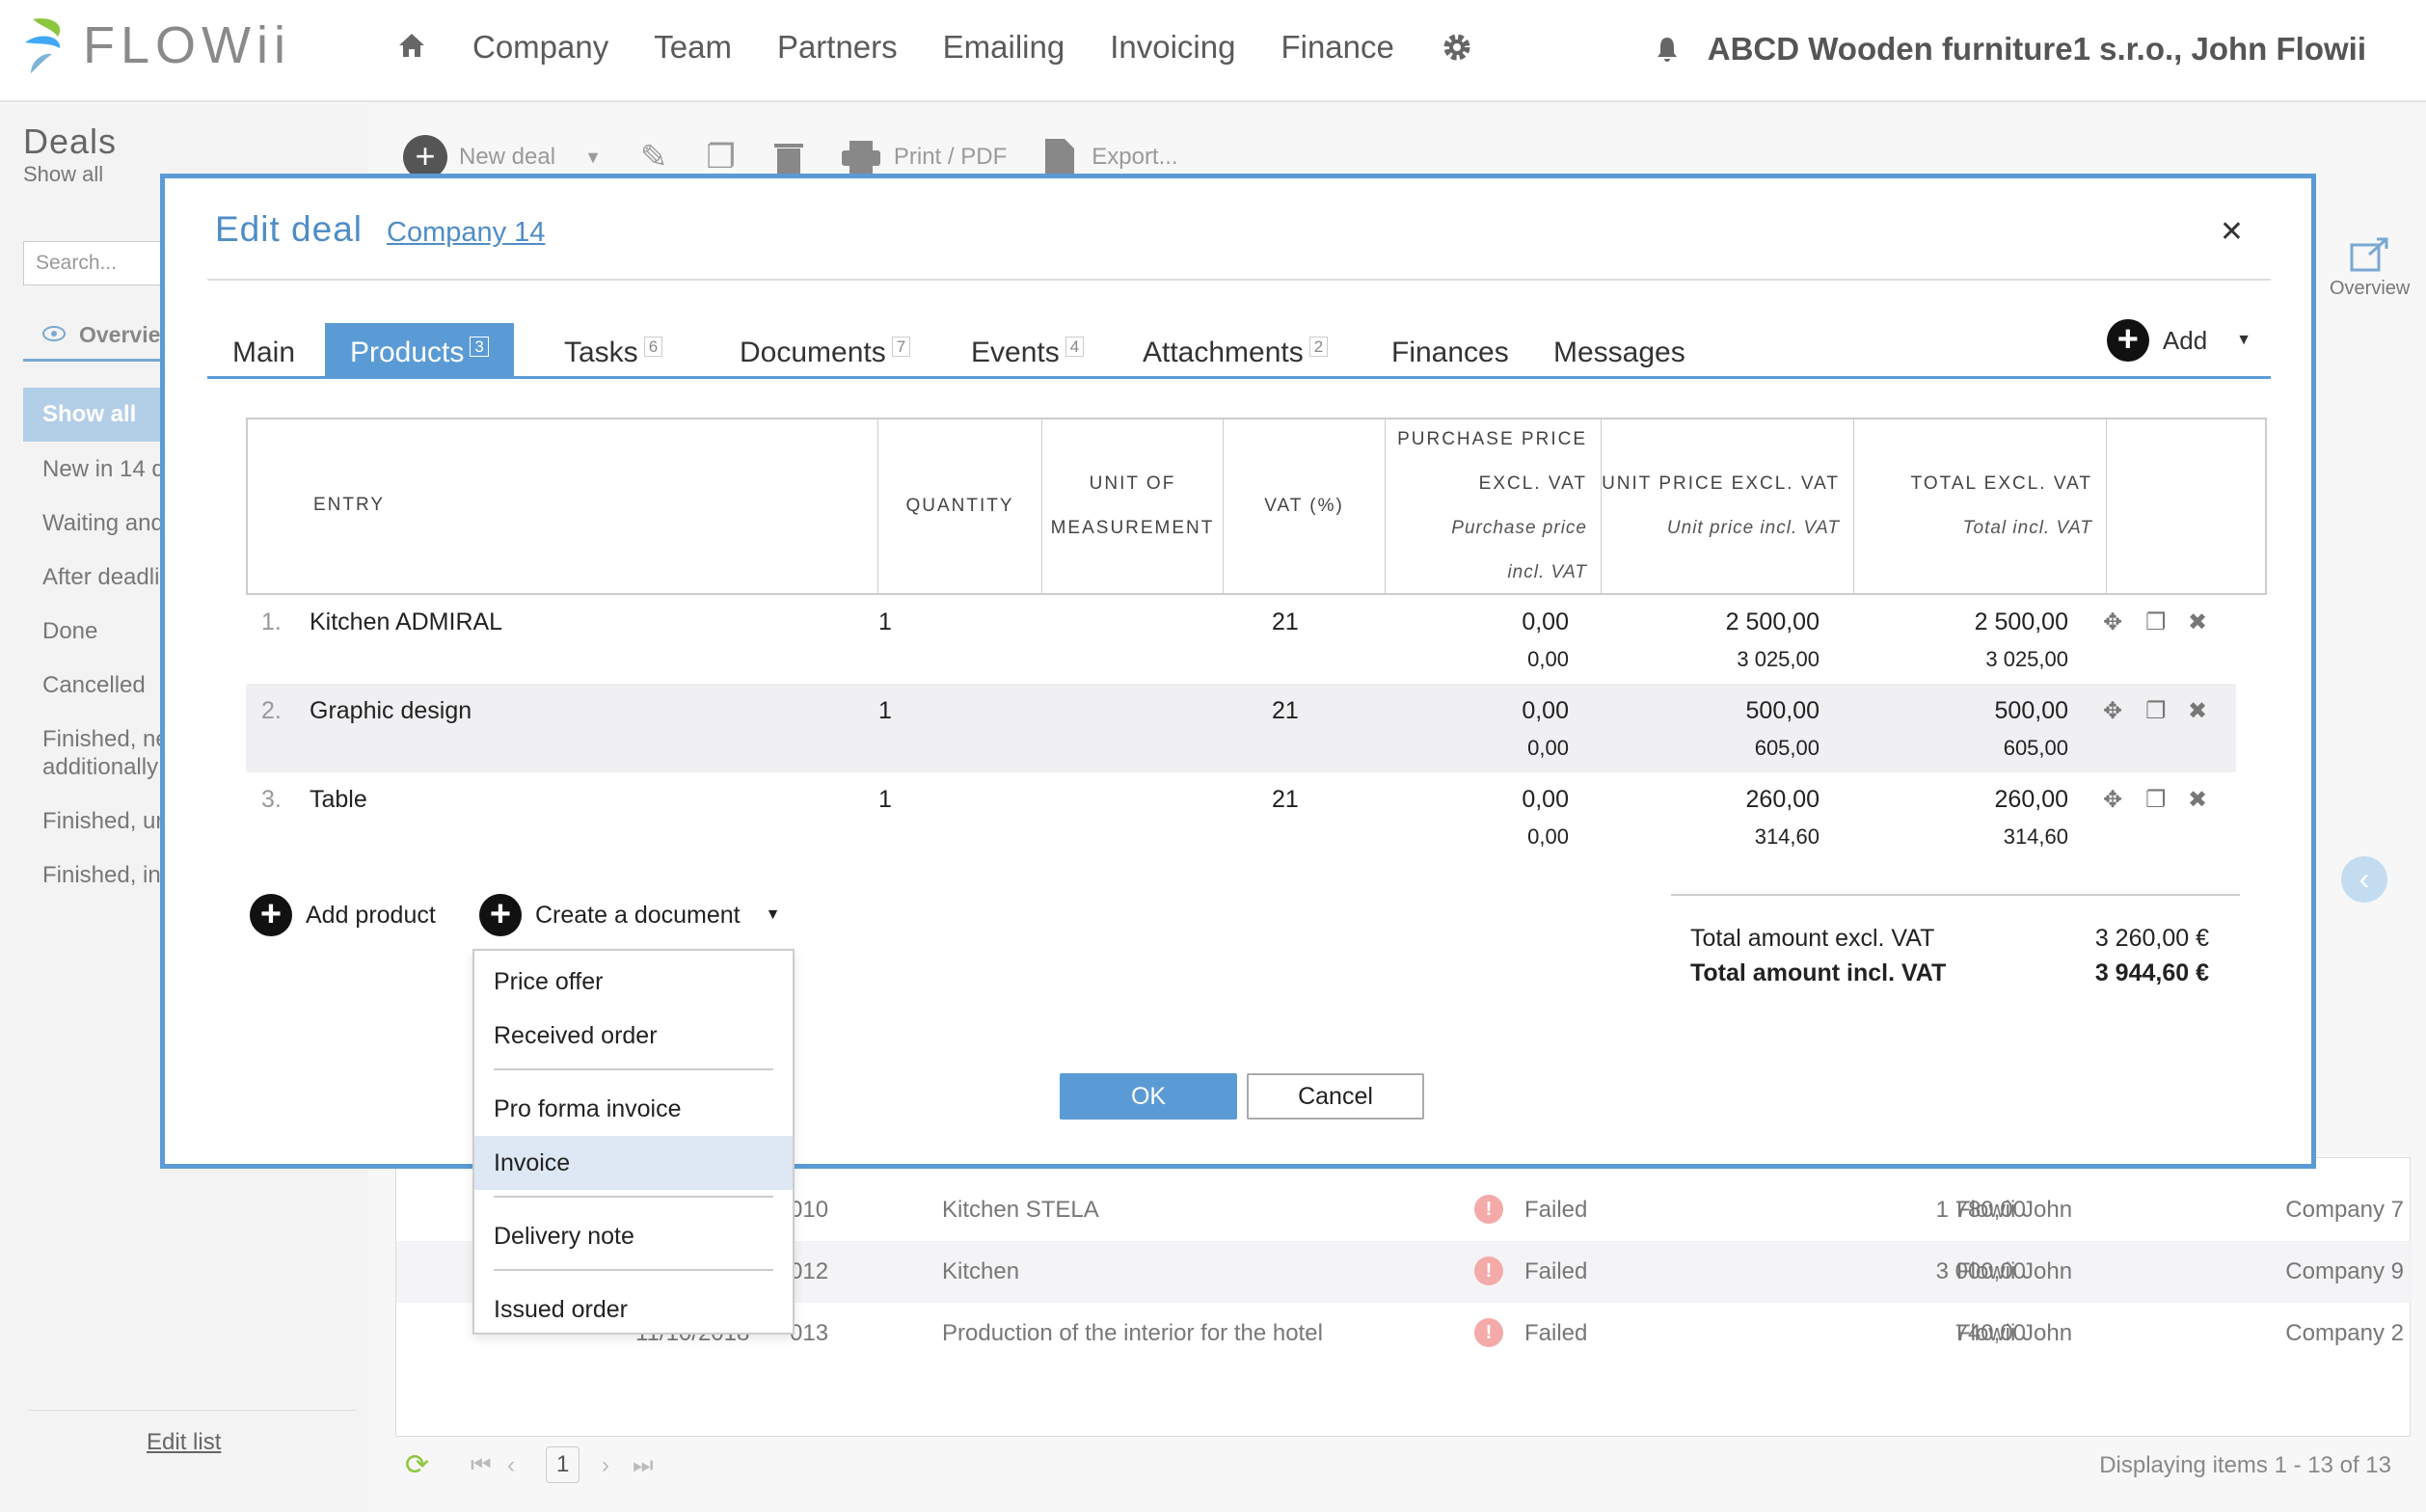 The width and height of the screenshot is (2426, 1512). I want to click on create-document-button: + Create a document ▼, so click(630, 915).